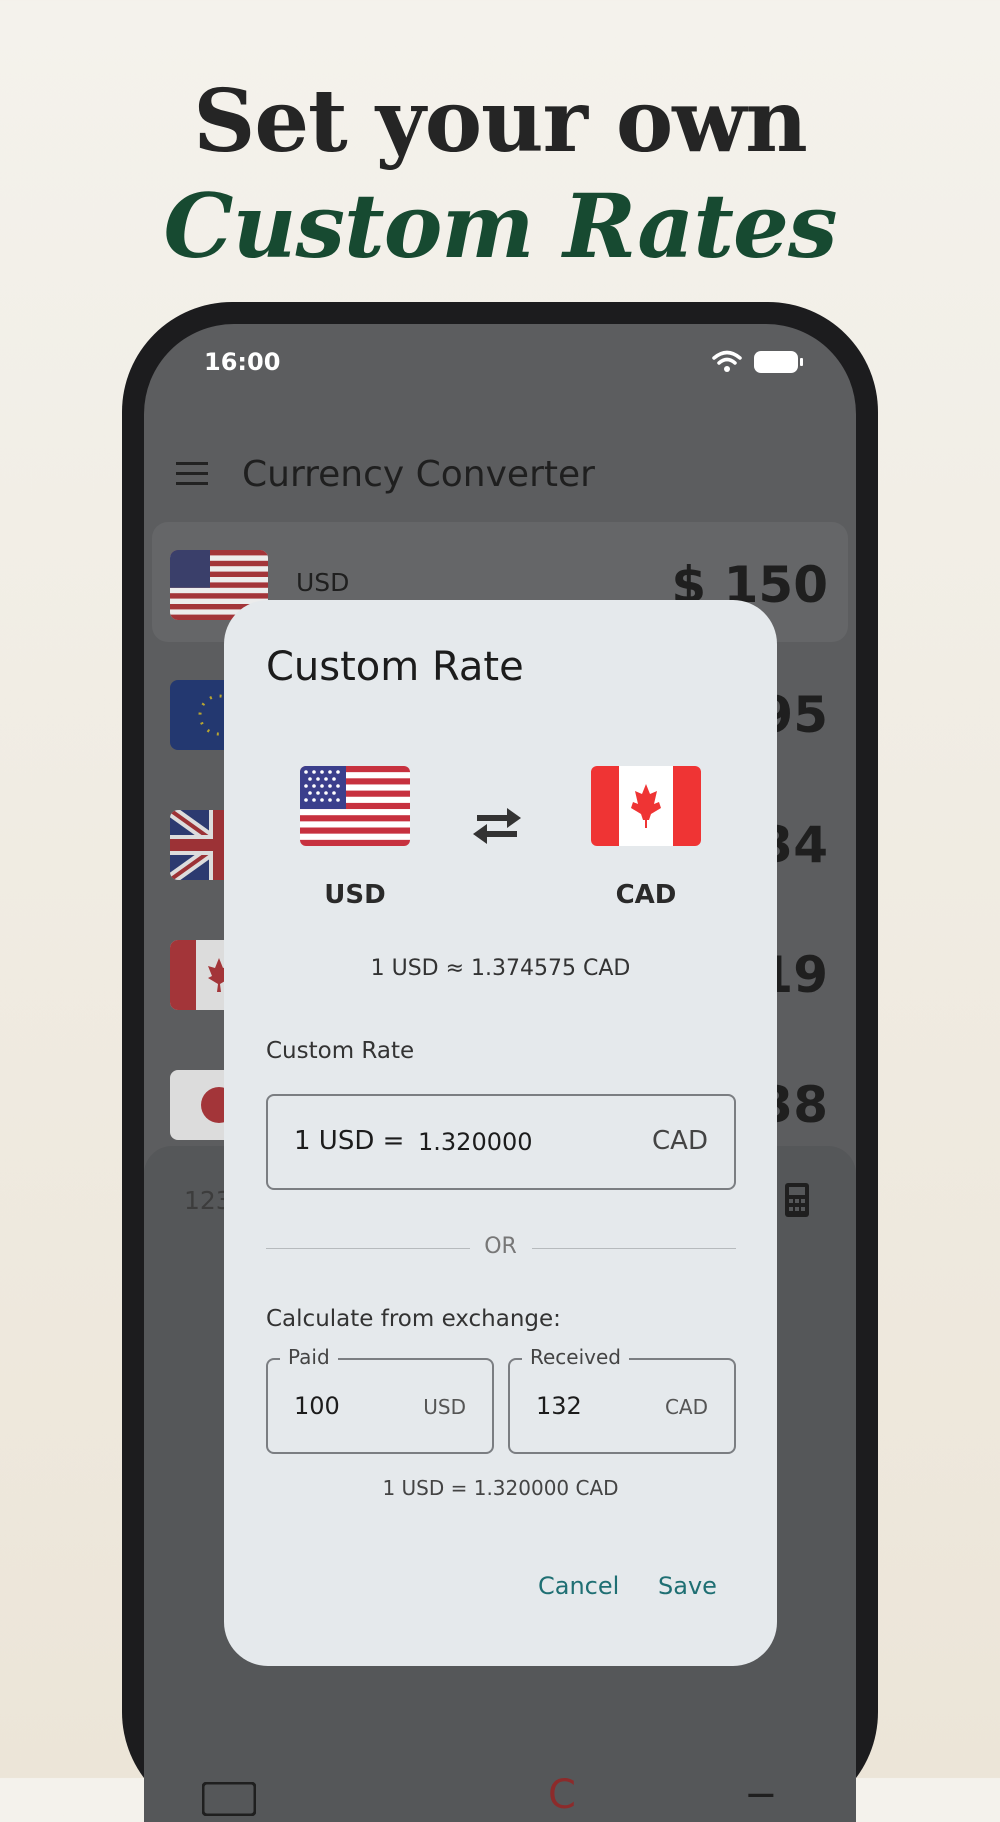  I want to click on custom-rate-label: Custom Rate, so click(340, 1051).